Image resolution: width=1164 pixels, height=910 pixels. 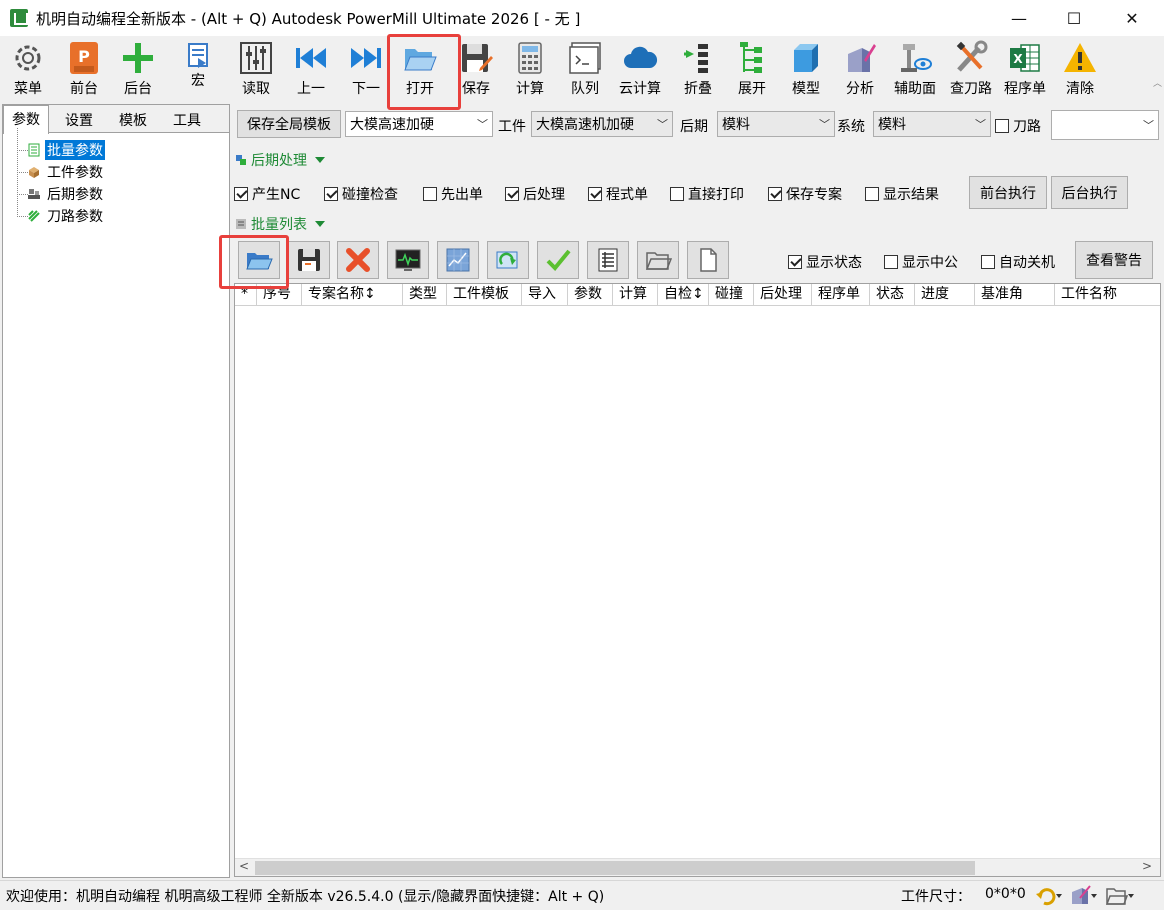 What do you see at coordinates (425, 294) in the screenshot?
I see `col-type: 类型` at bounding box center [425, 294].